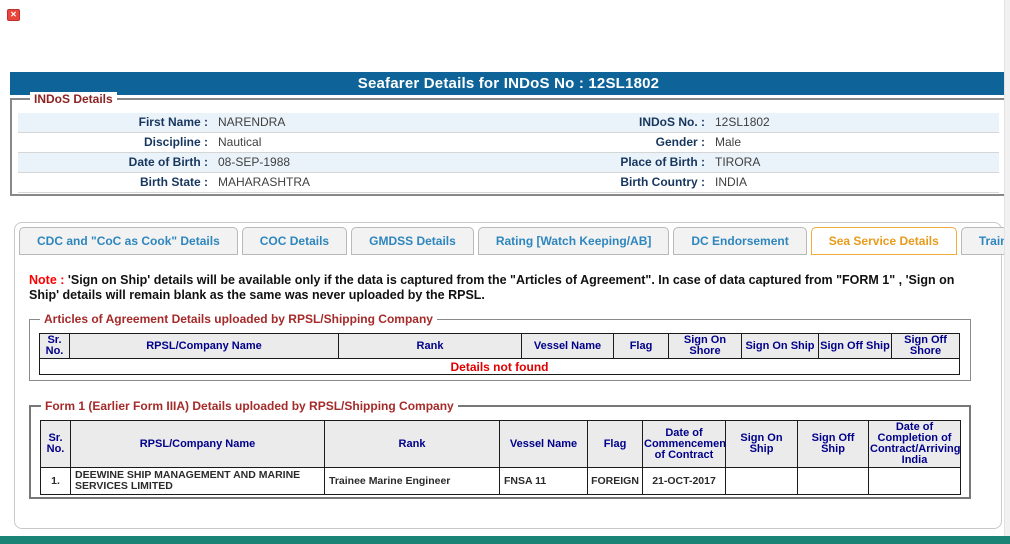 This screenshot has height=544, width=1010. What do you see at coordinates (48, 280) in the screenshot?
I see `note-prefix: Note :` at bounding box center [48, 280].